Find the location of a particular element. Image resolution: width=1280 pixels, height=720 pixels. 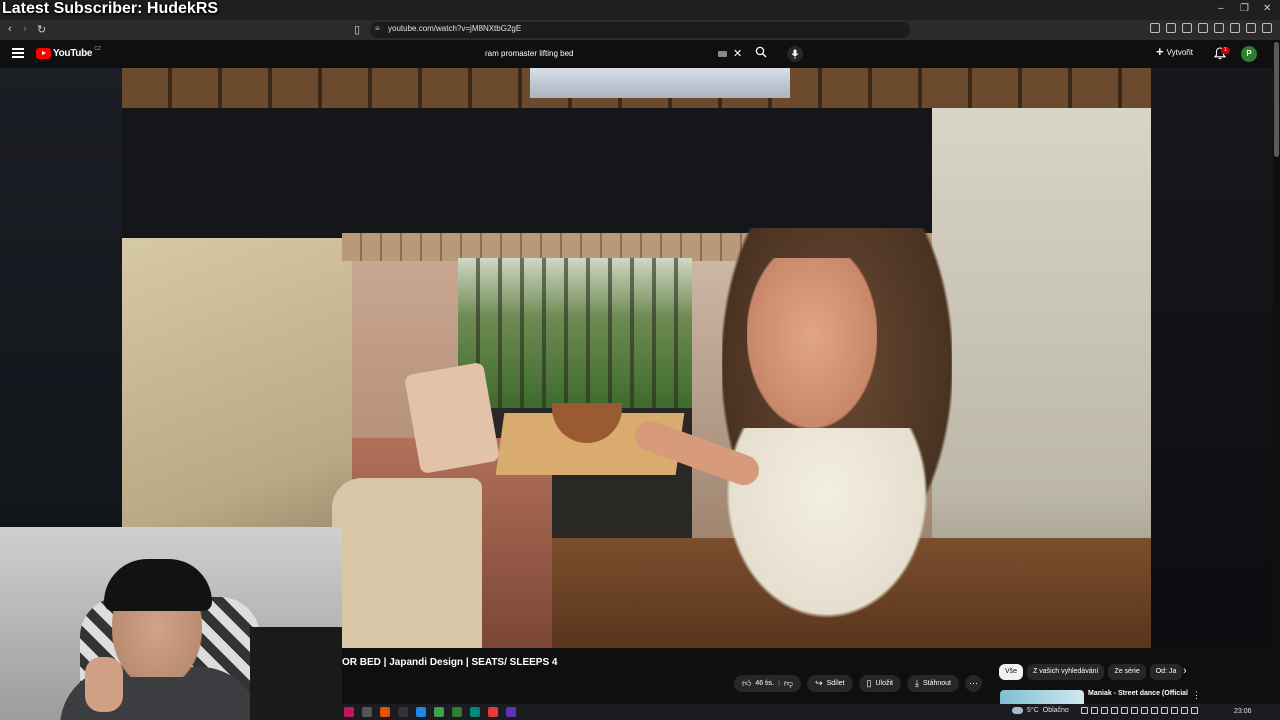

more-actions-icon: ⋯ is located at coordinates (973, 683).